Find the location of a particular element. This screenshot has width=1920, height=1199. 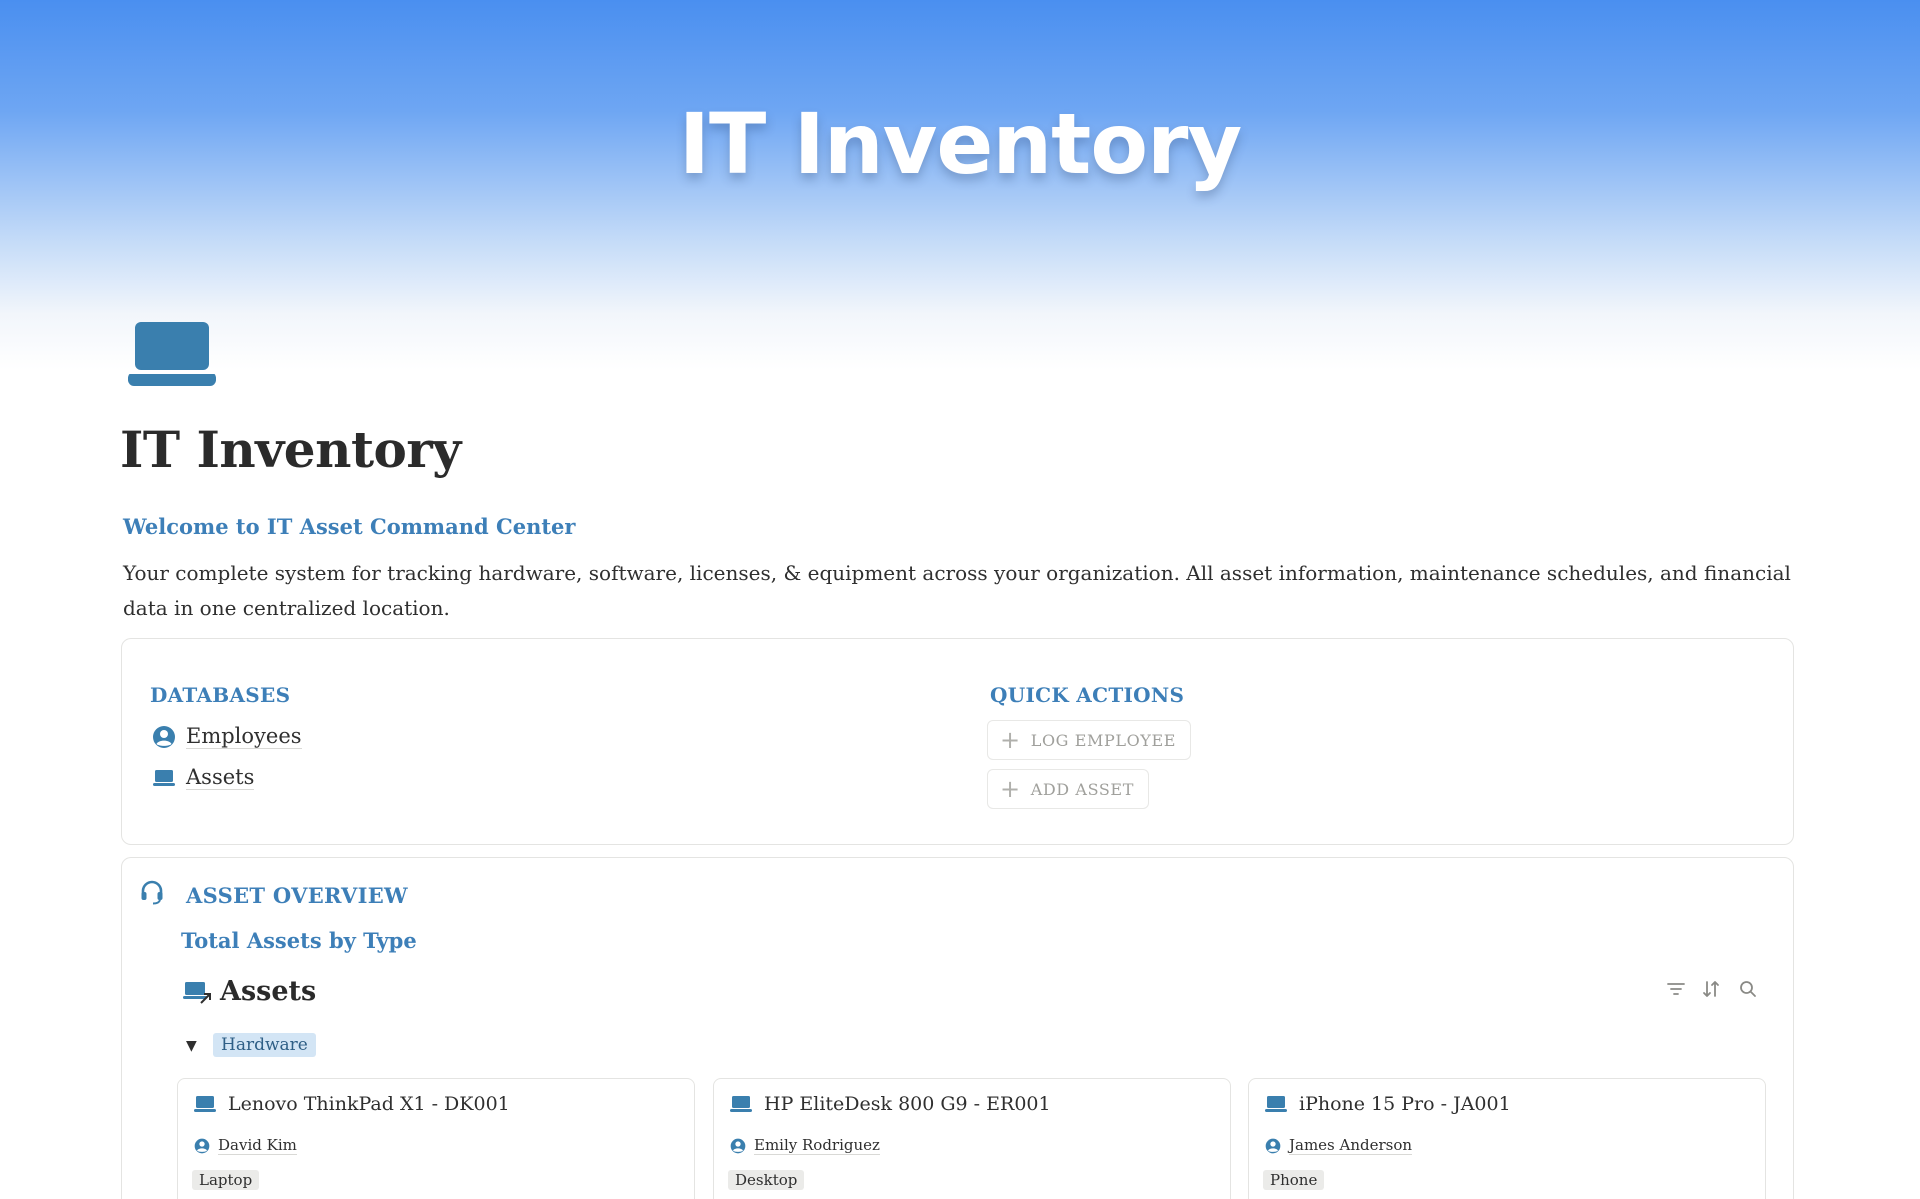

asset-card-title: Lenovo ThinkPad X1 - DK001 is located at coordinates (369, 1104).